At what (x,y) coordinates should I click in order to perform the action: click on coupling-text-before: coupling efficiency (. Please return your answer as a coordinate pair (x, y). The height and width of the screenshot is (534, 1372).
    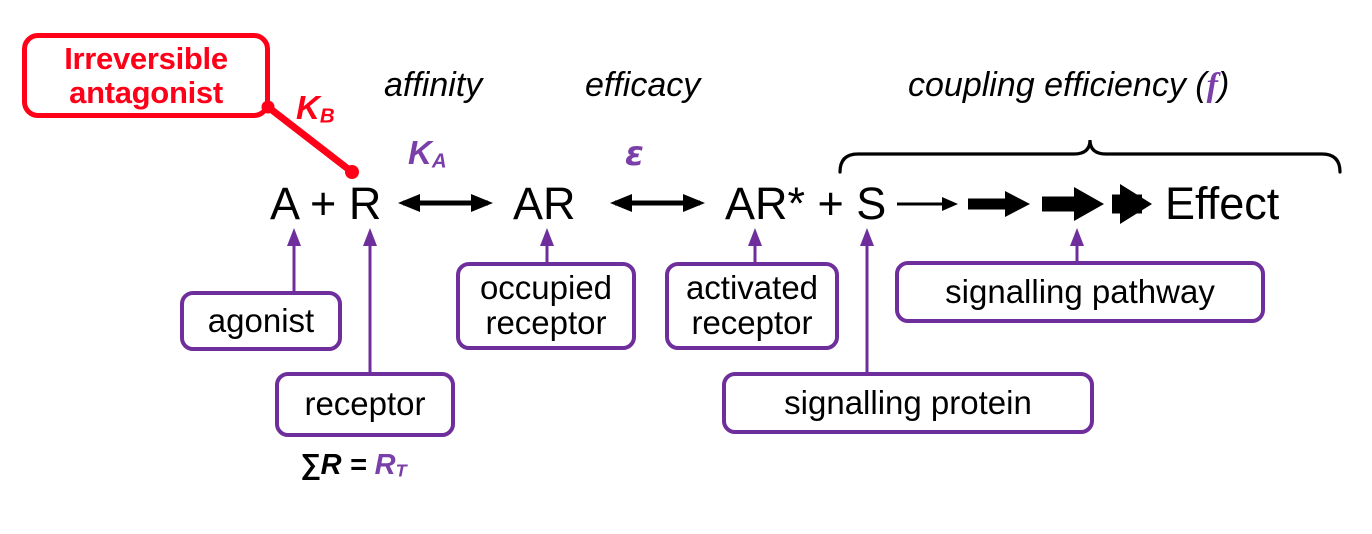
    Looking at the image, I should click on (1057, 85).